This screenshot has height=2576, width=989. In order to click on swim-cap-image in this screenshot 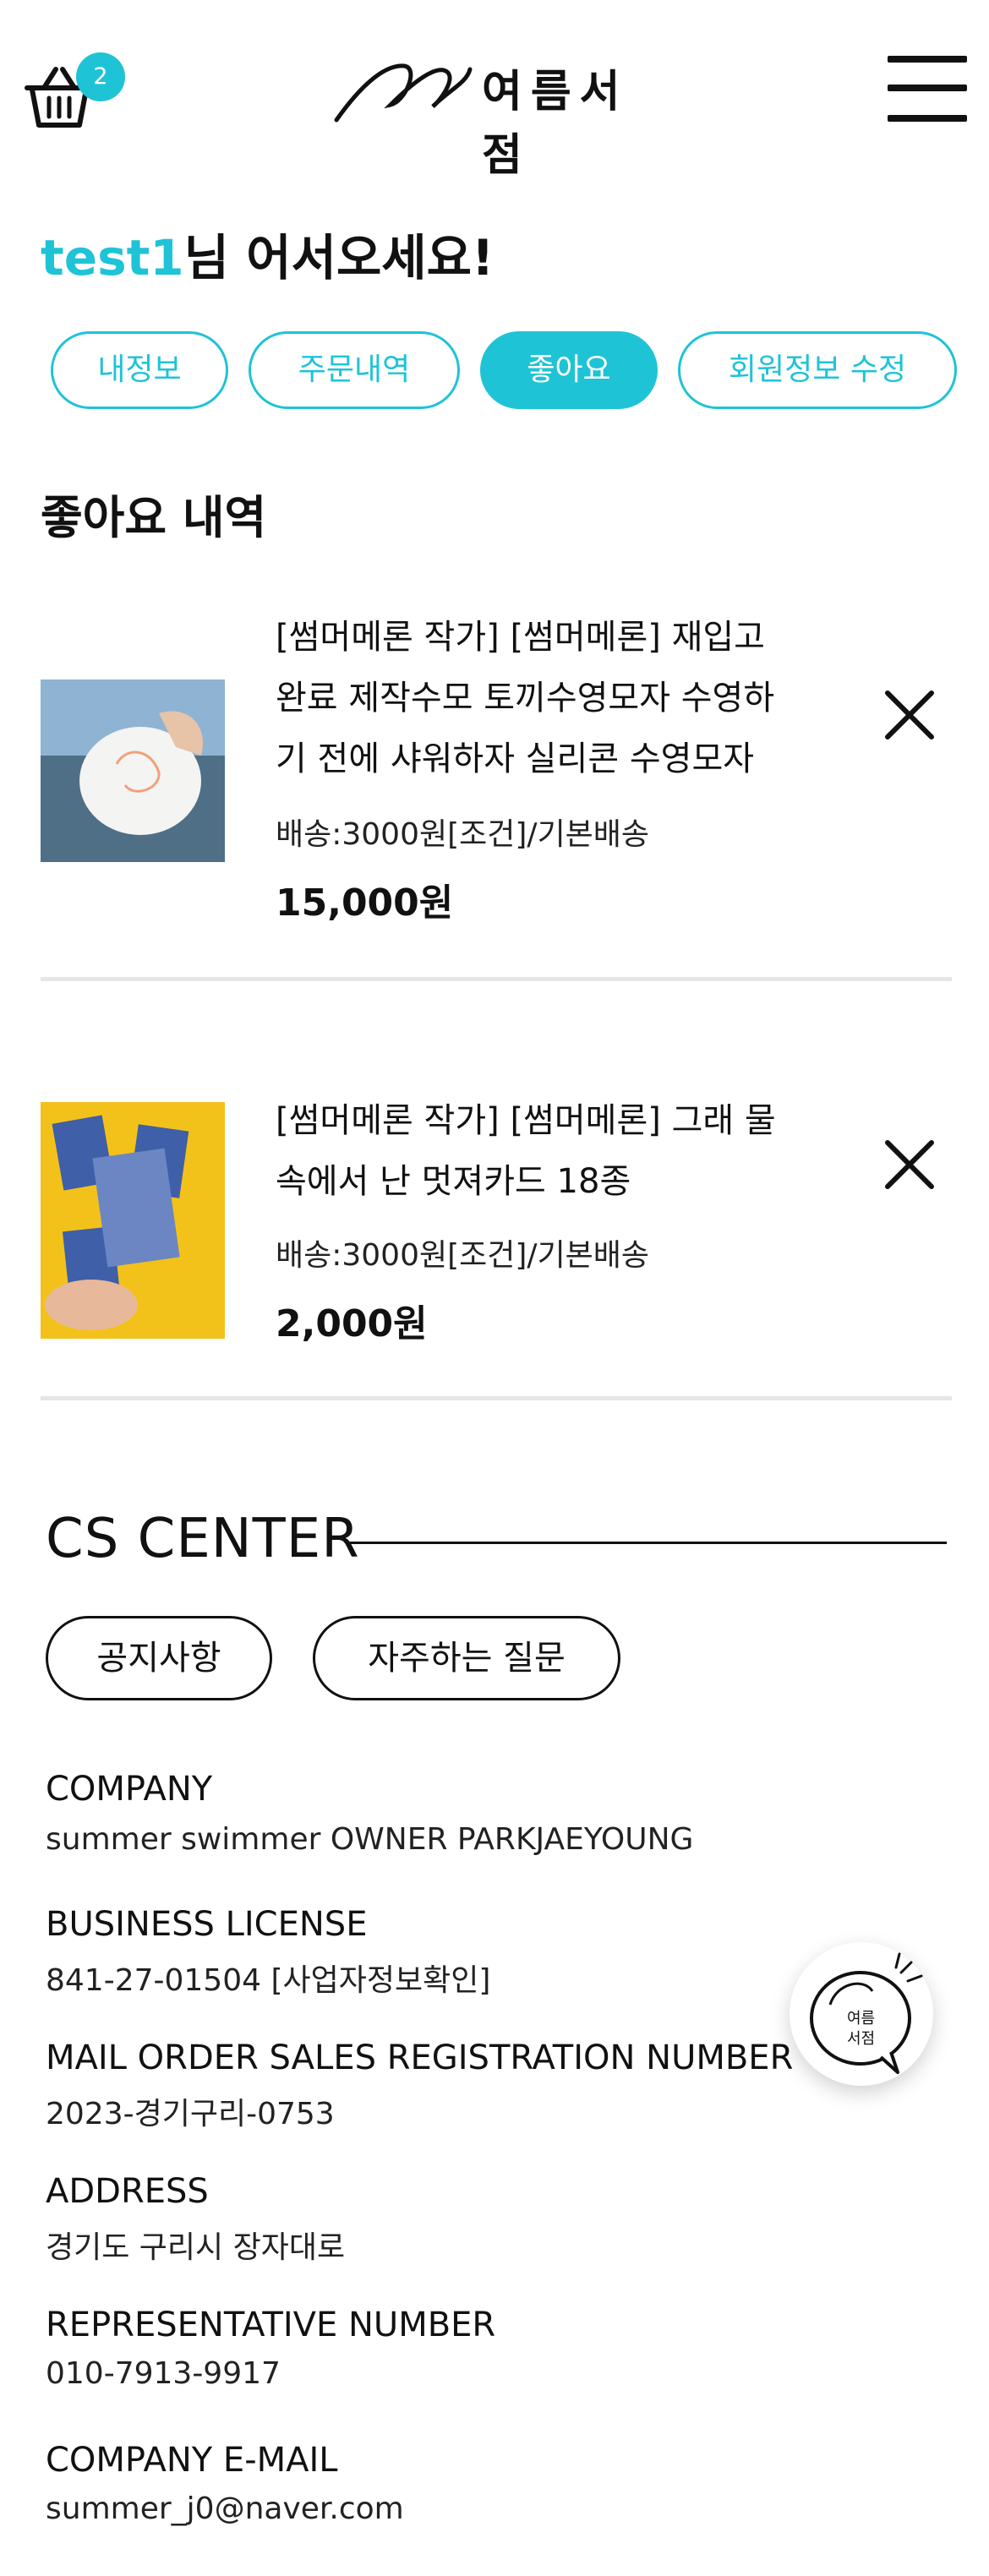, I will do `click(133, 770)`.